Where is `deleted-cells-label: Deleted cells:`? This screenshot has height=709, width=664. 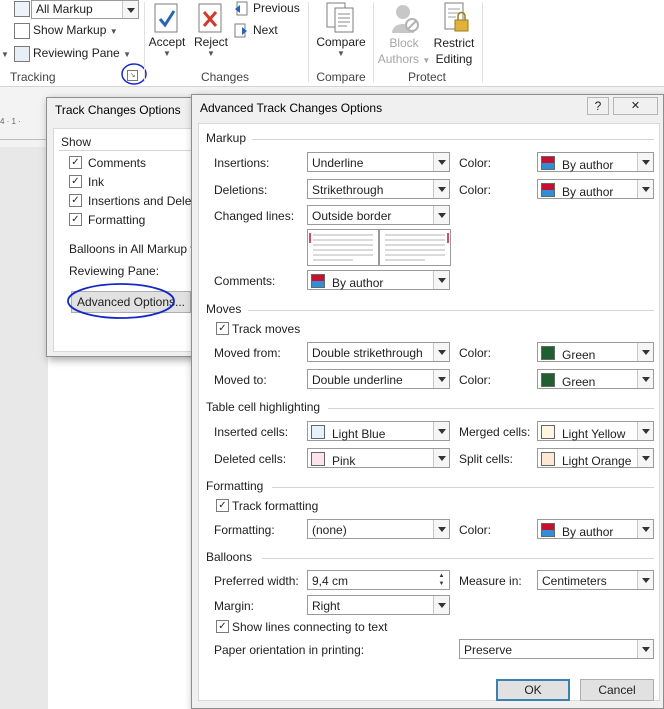 deleted-cells-label: Deleted cells: is located at coordinates (250, 459).